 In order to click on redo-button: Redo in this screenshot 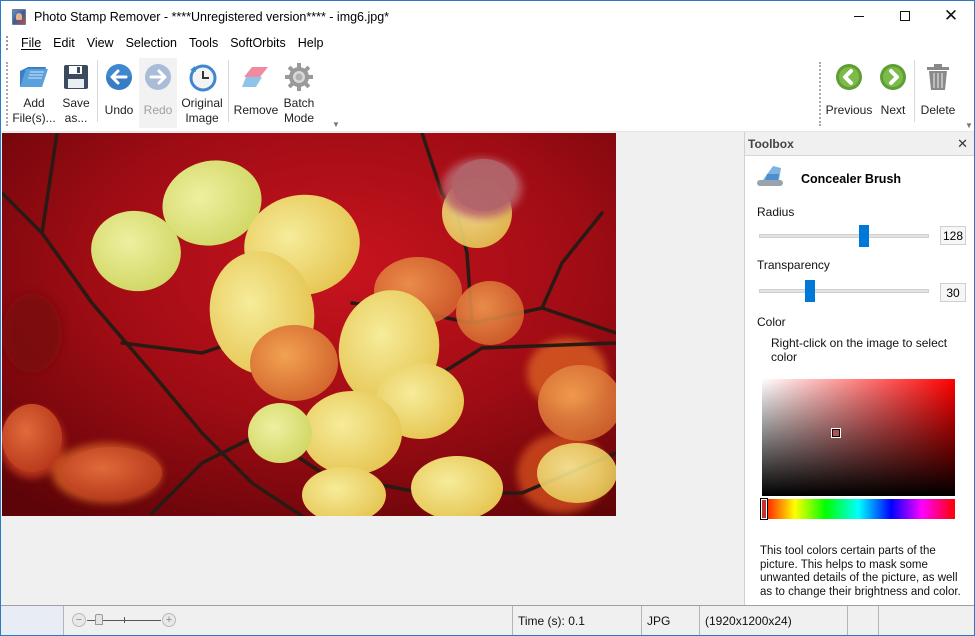, I will do `click(158, 93)`.